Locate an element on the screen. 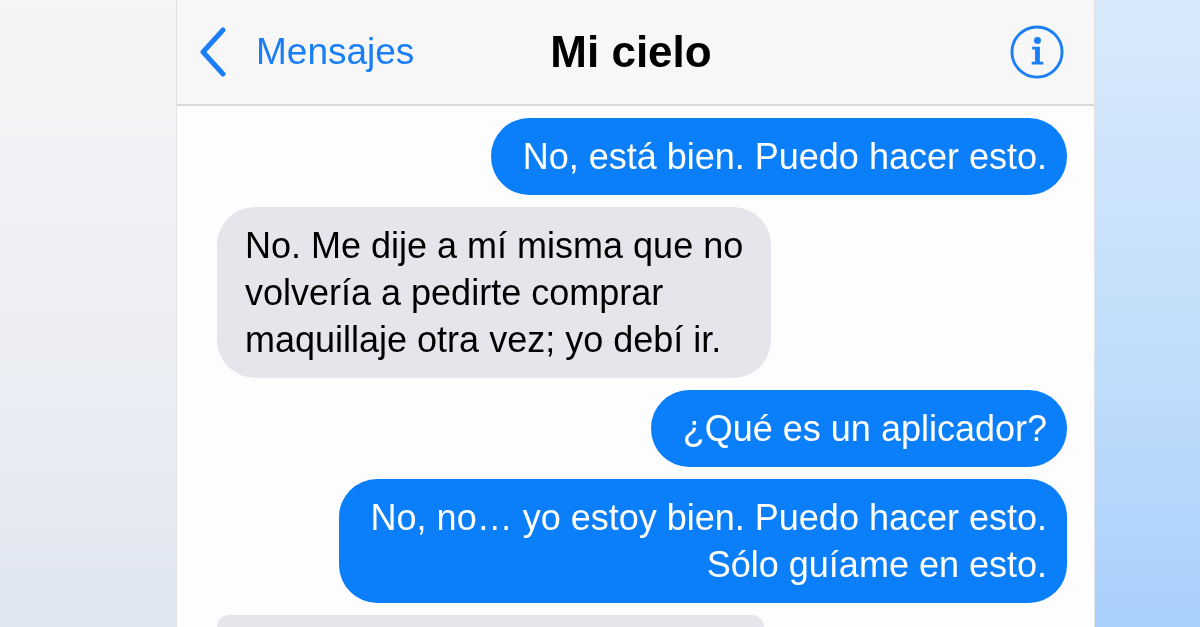 The width and height of the screenshot is (1200, 627). message-bubble: No, está bien. Puedo hacer esto. is located at coordinates (778, 156).